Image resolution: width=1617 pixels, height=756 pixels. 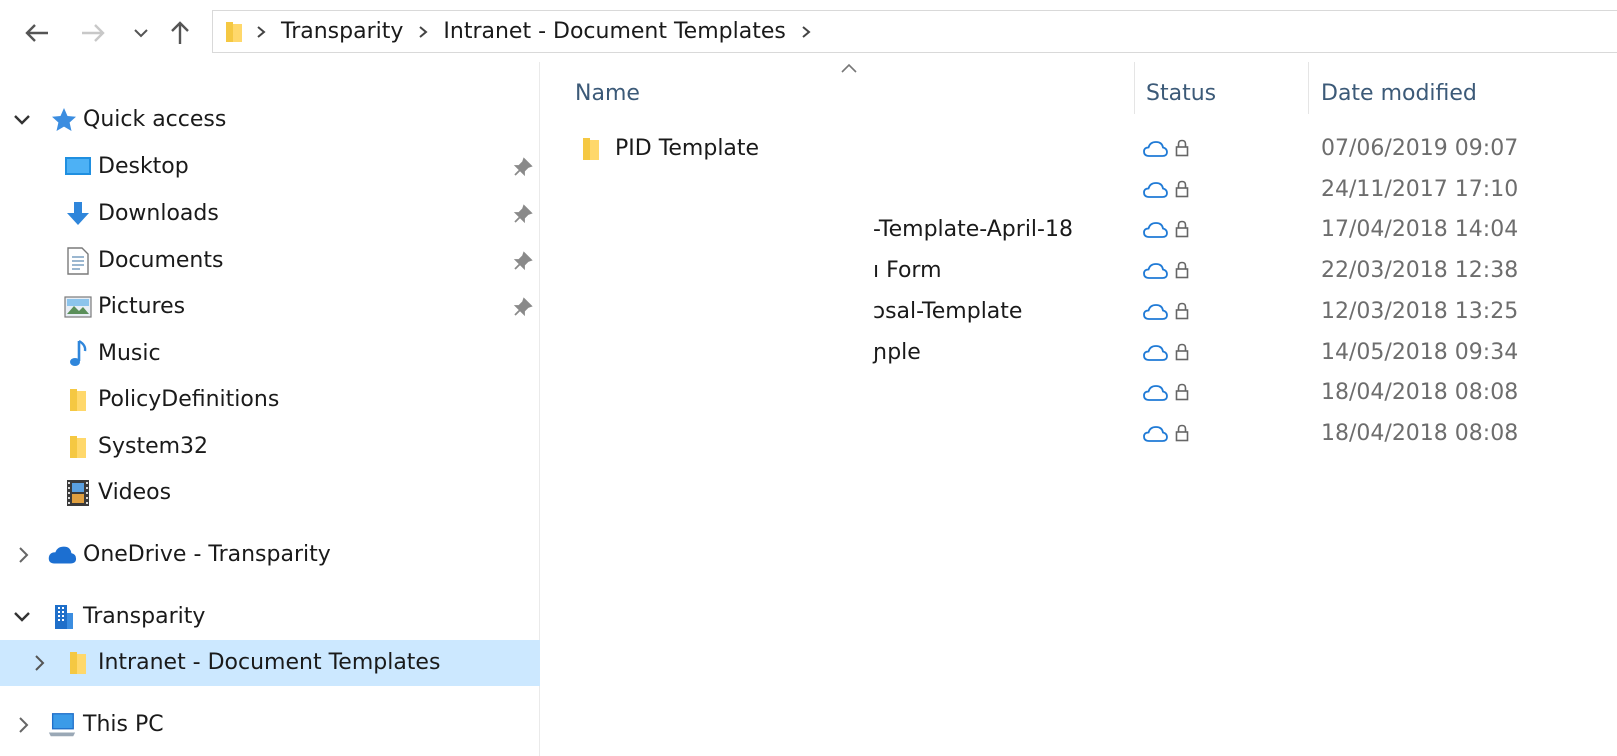 What do you see at coordinates (78, 493) in the screenshot?
I see `film-icon` at bounding box center [78, 493].